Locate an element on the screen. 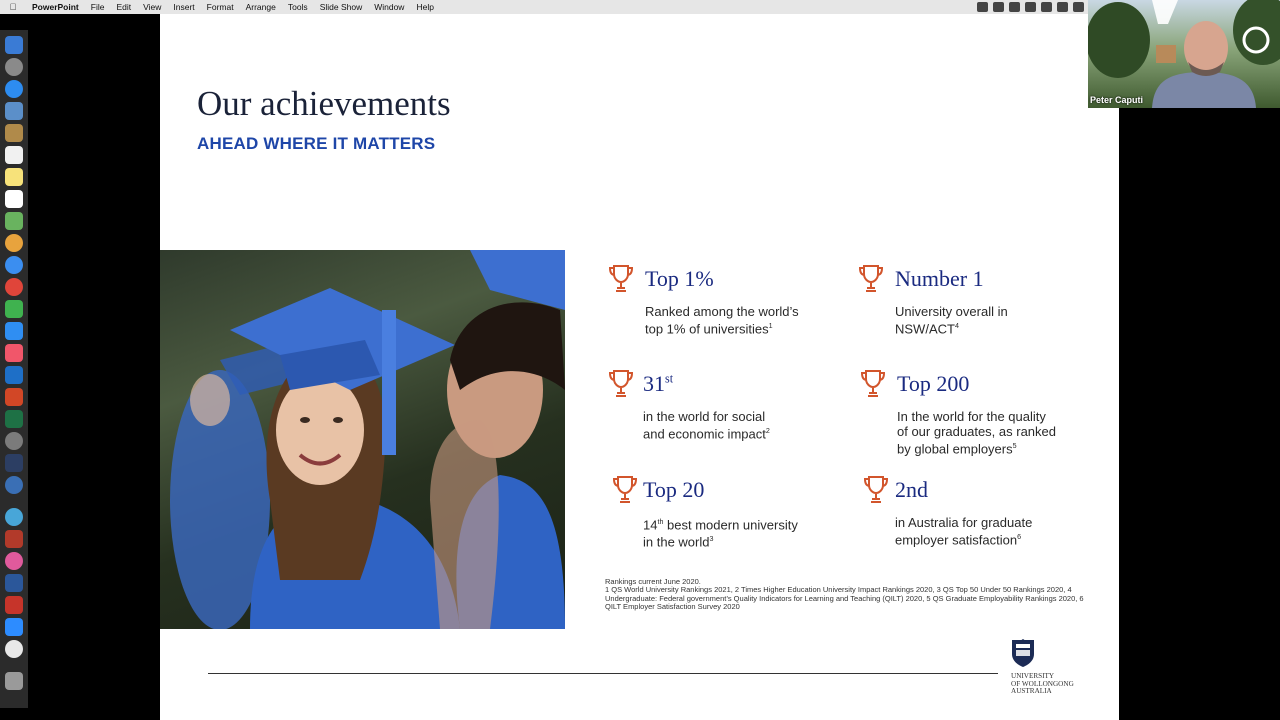 The image size is (1280, 720). slide-title: Our achievements is located at coordinates (324, 103).